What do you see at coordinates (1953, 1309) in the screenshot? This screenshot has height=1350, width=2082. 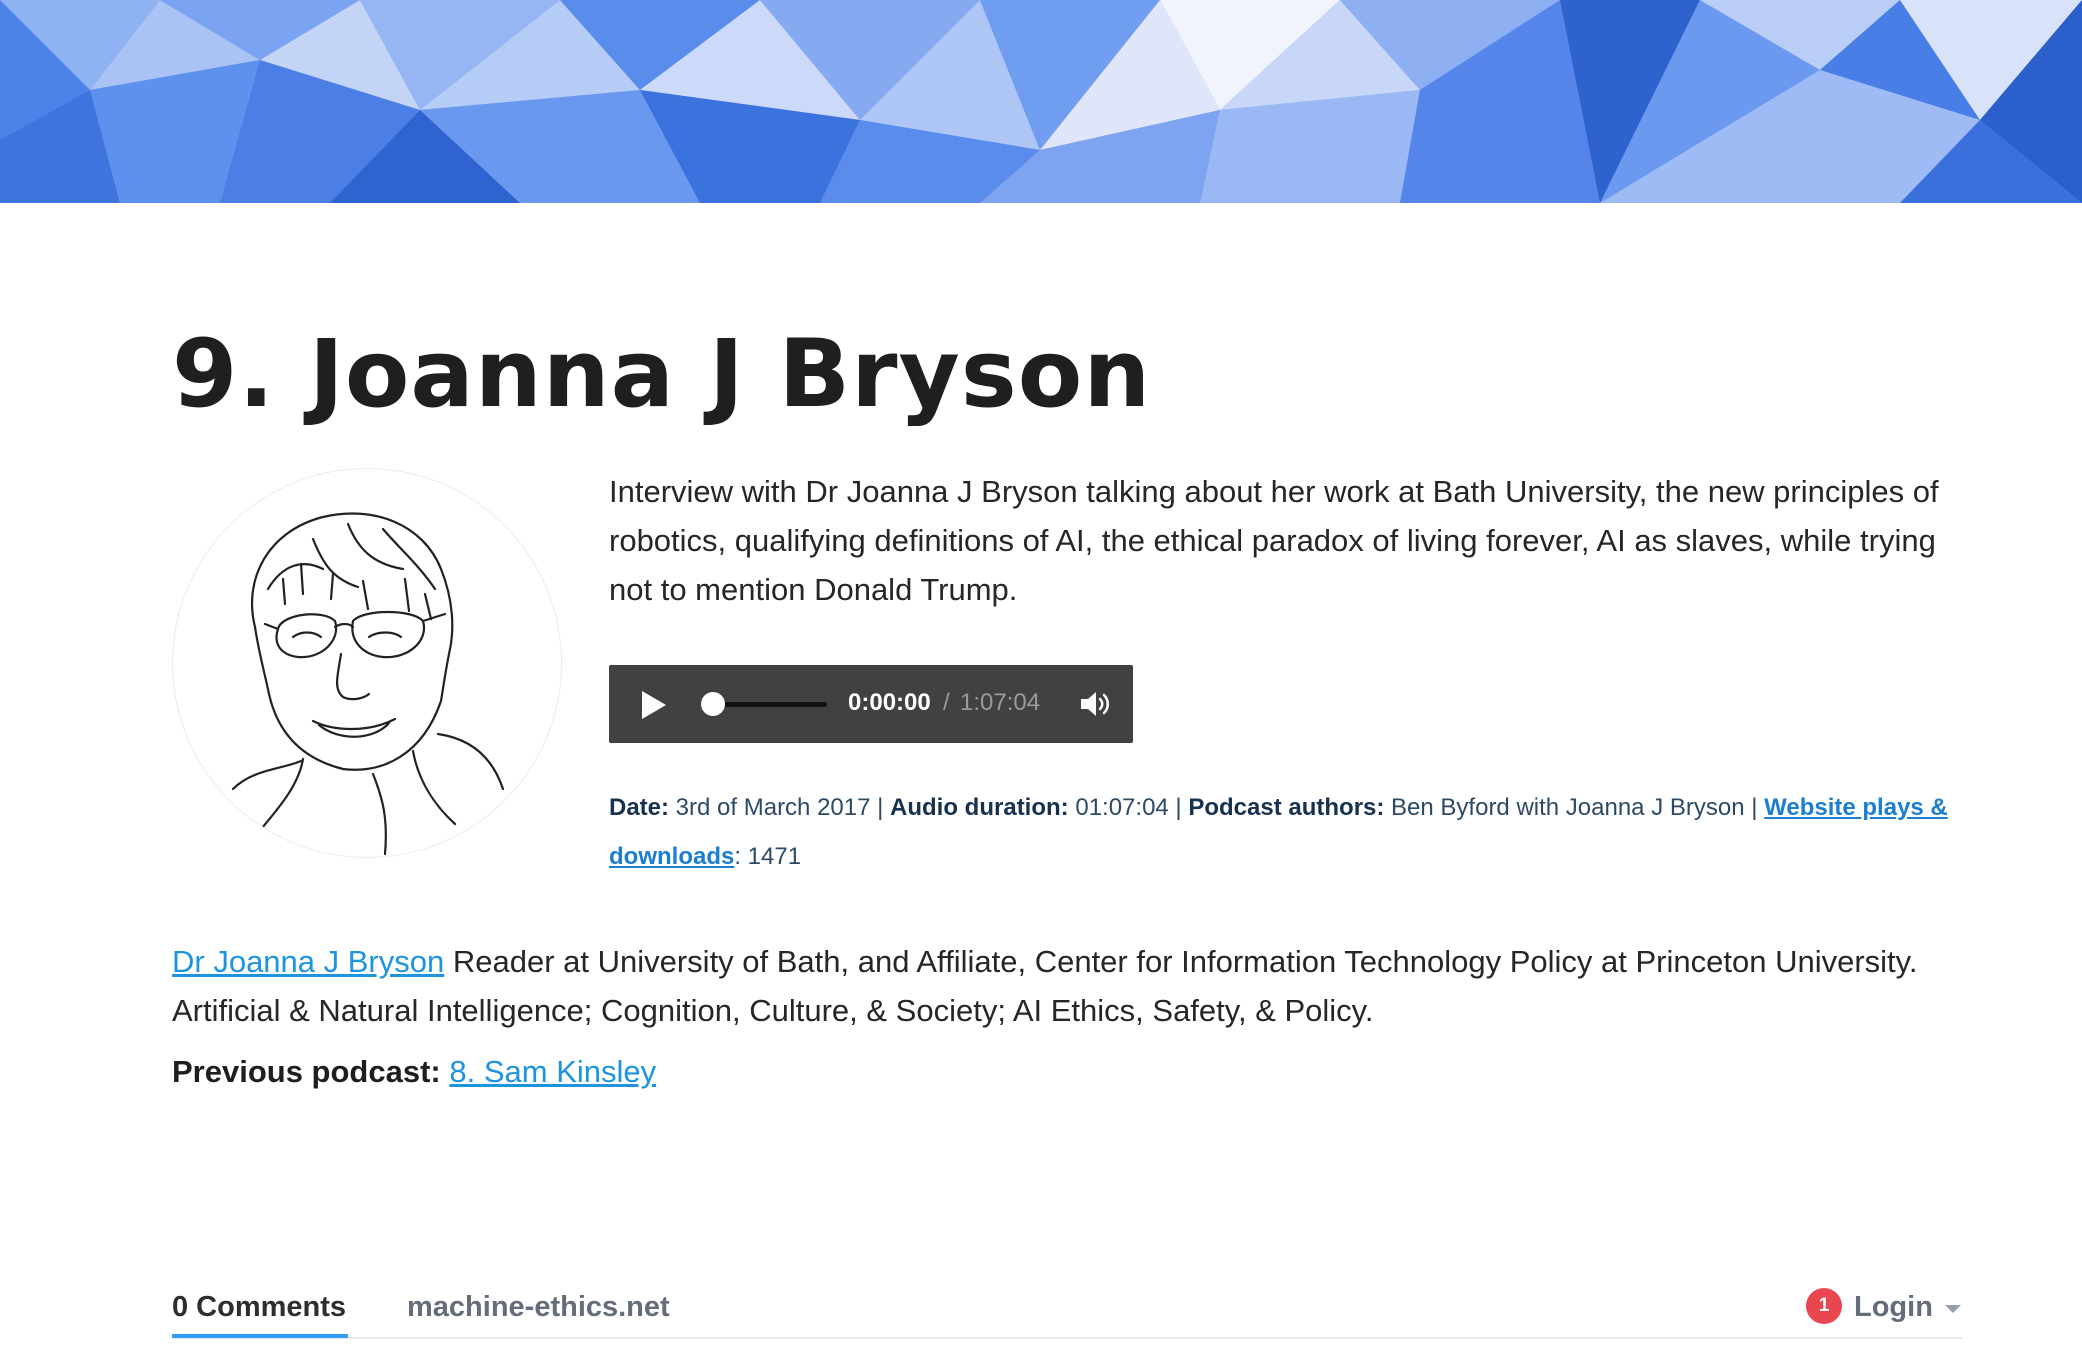 I see `chevron-down-icon` at bounding box center [1953, 1309].